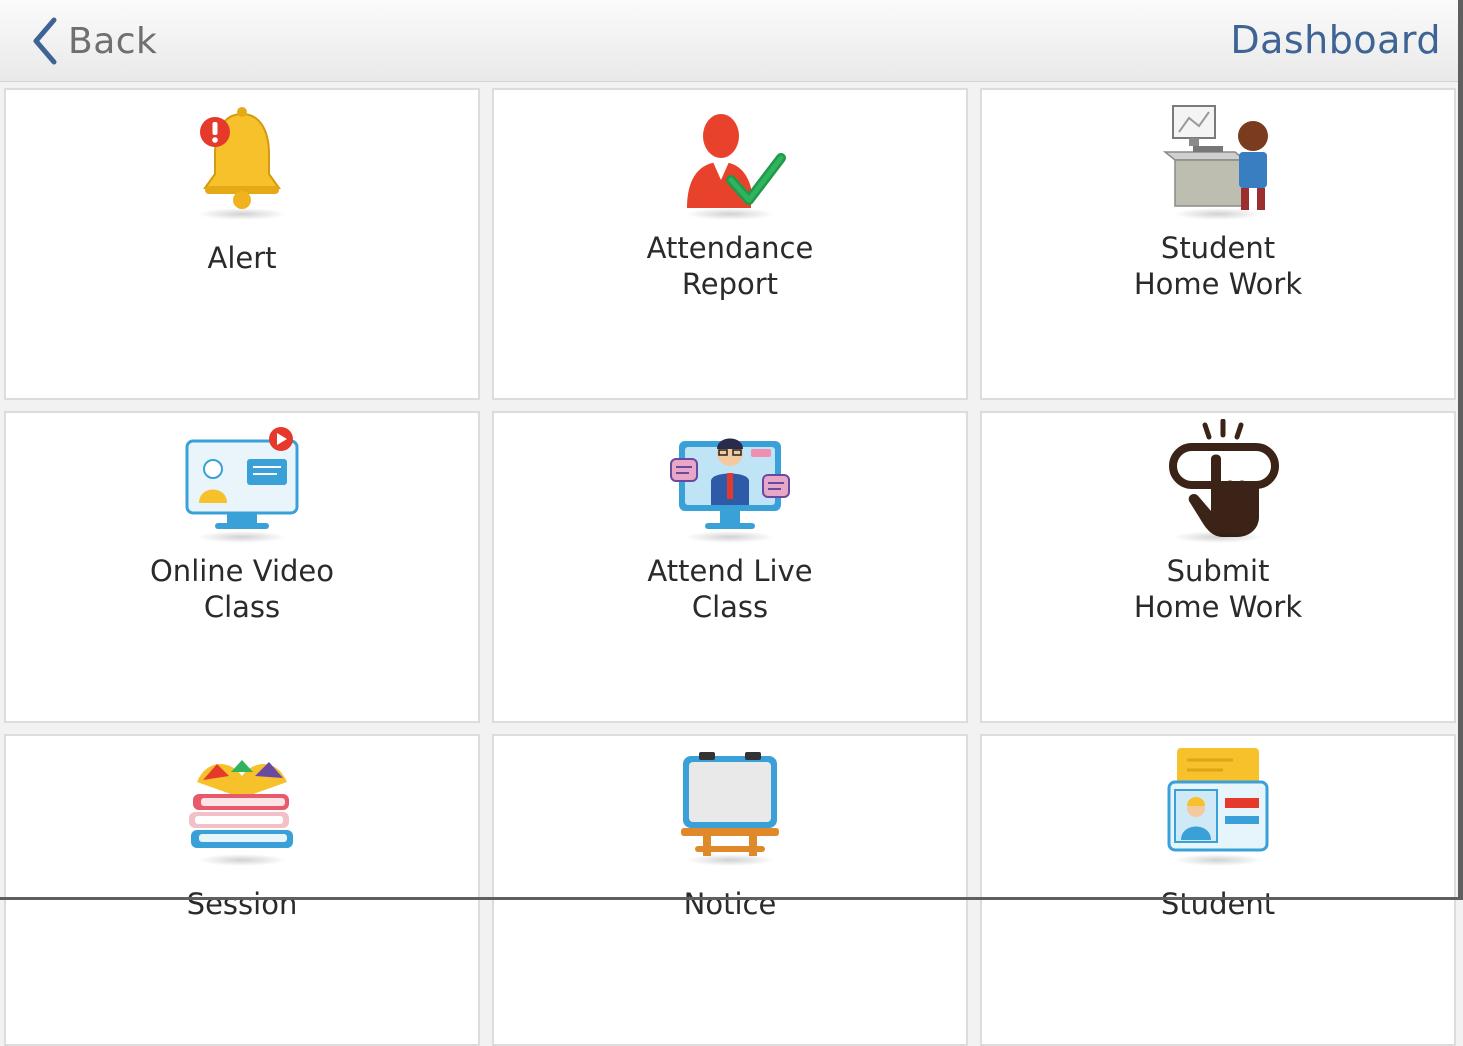  What do you see at coordinates (113, 41) in the screenshot?
I see `back-label: Back` at bounding box center [113, 41].